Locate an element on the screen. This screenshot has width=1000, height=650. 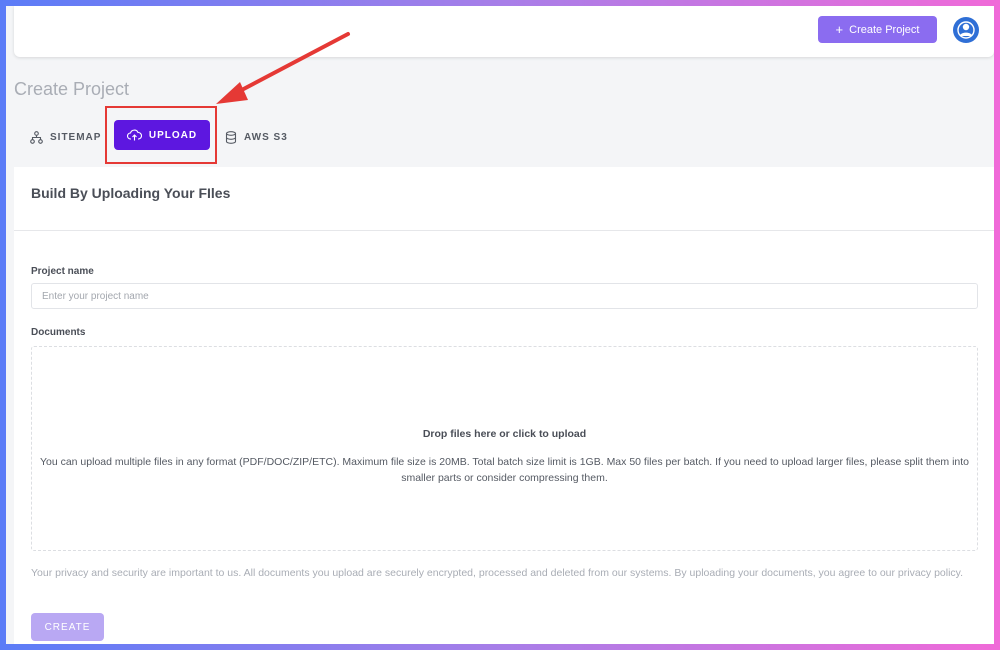
tab-sitemap-label: SITEMAP is located at coordinates (76, 137).